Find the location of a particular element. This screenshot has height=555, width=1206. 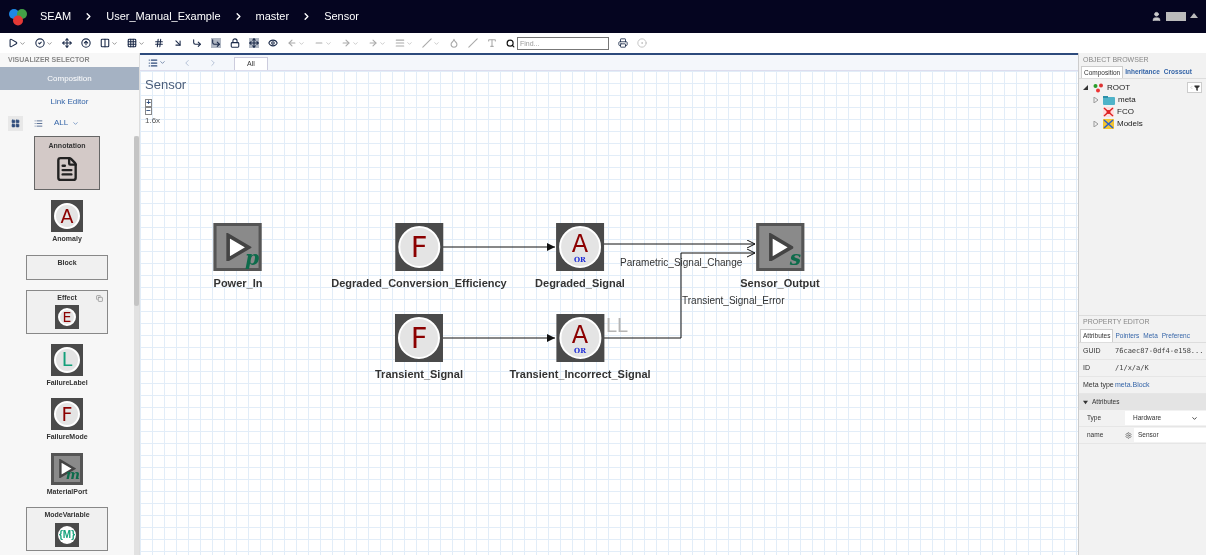

upload-icon is located at coordinates (86, 43).